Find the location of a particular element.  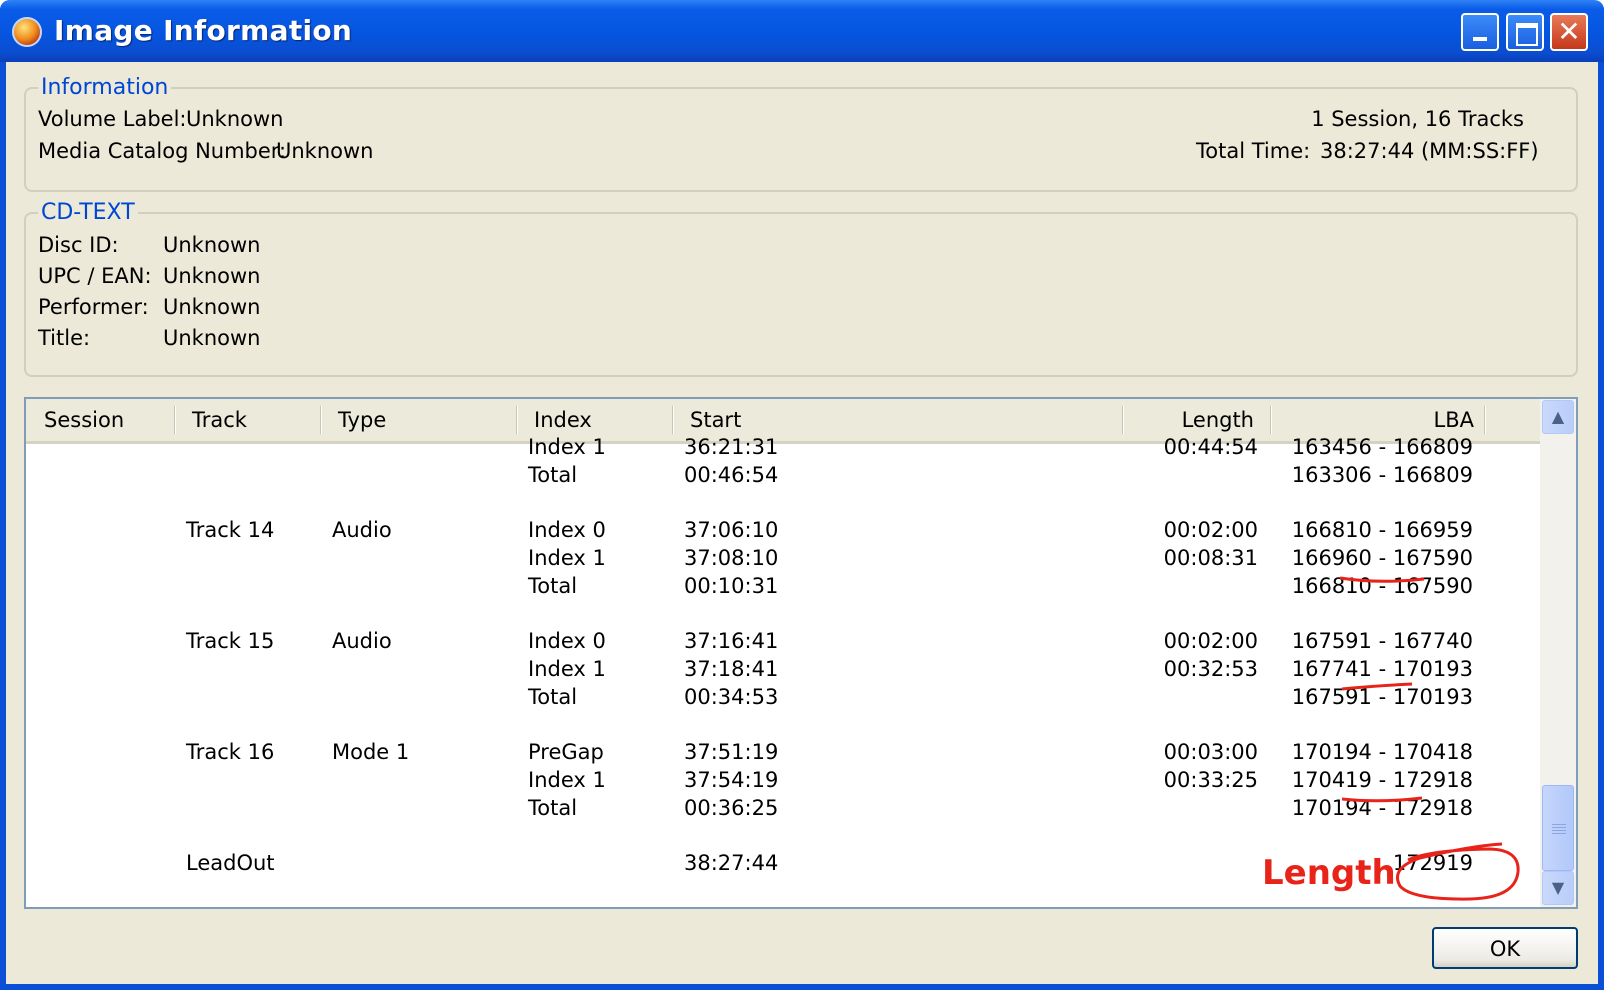

media-catalog-number-value: Unknown is located at coordinates (325, 151).